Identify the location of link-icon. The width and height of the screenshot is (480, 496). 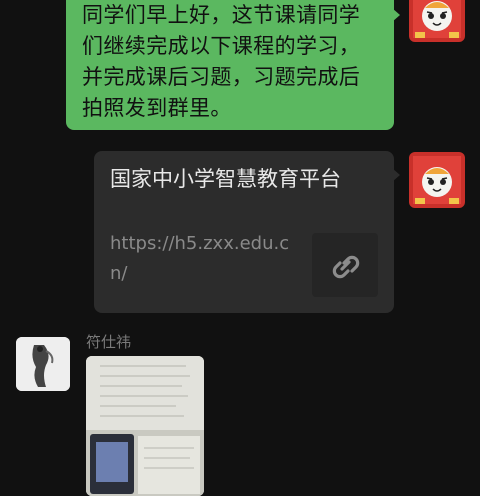
(346, 267).